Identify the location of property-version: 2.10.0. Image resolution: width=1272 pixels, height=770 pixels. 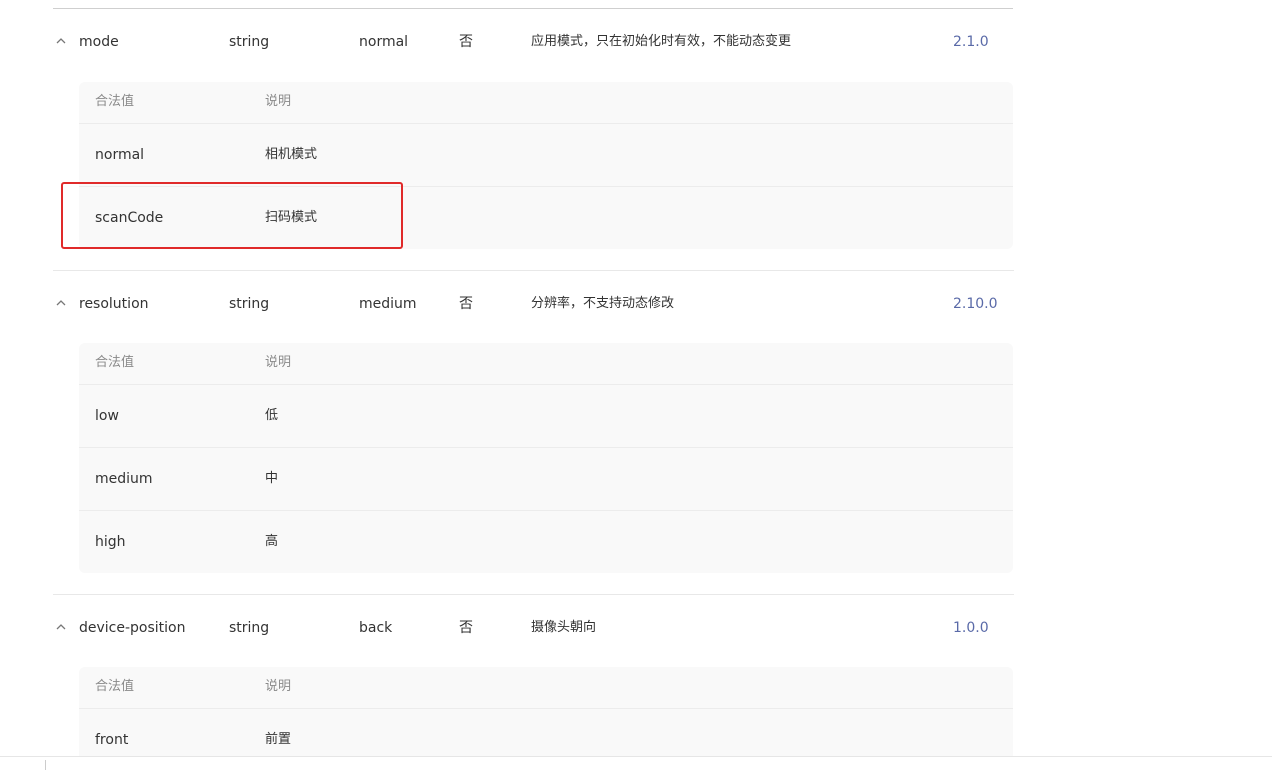
(975, 304).